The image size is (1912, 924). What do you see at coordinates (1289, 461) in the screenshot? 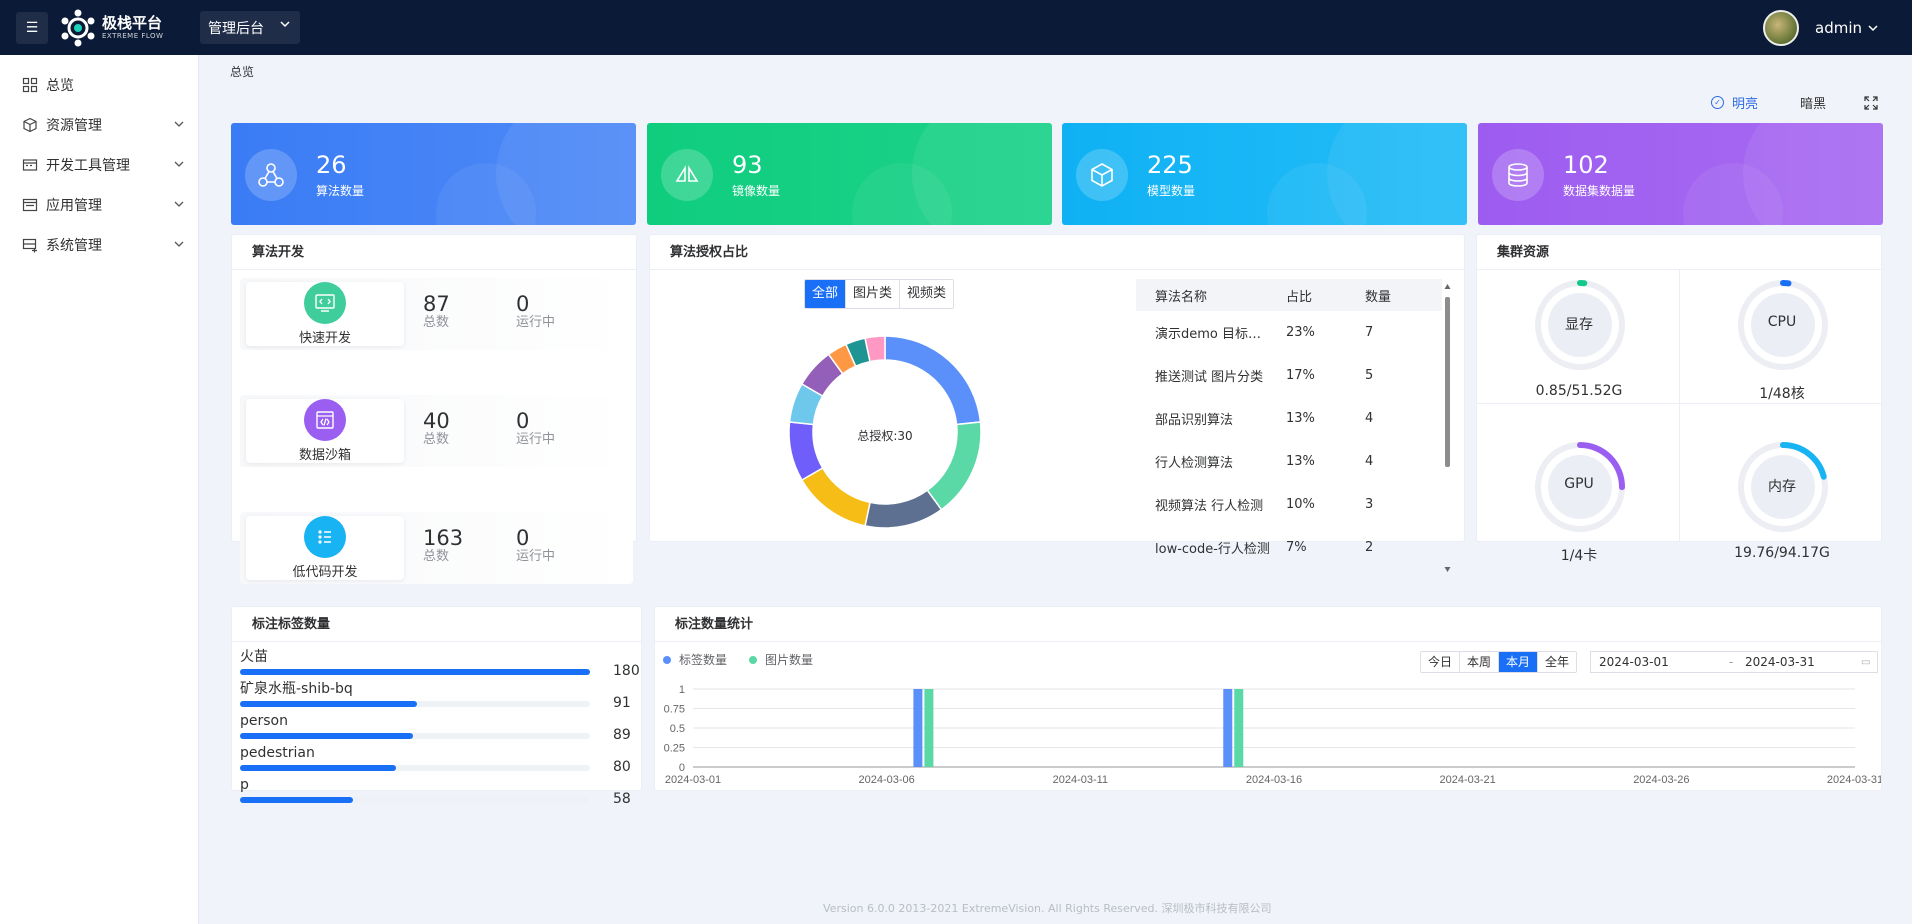
I see `table-row: 行人检测算法 13% 4` at bounding box center [1289, 461].